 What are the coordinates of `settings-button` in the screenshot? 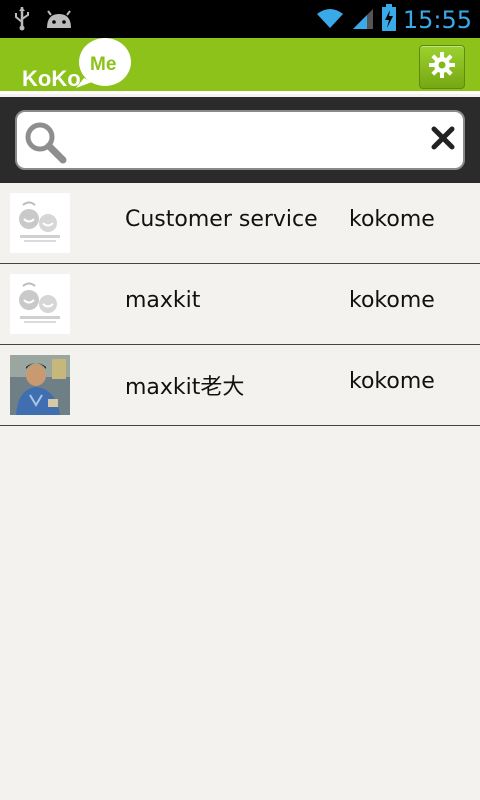 It's located at (442, 67).